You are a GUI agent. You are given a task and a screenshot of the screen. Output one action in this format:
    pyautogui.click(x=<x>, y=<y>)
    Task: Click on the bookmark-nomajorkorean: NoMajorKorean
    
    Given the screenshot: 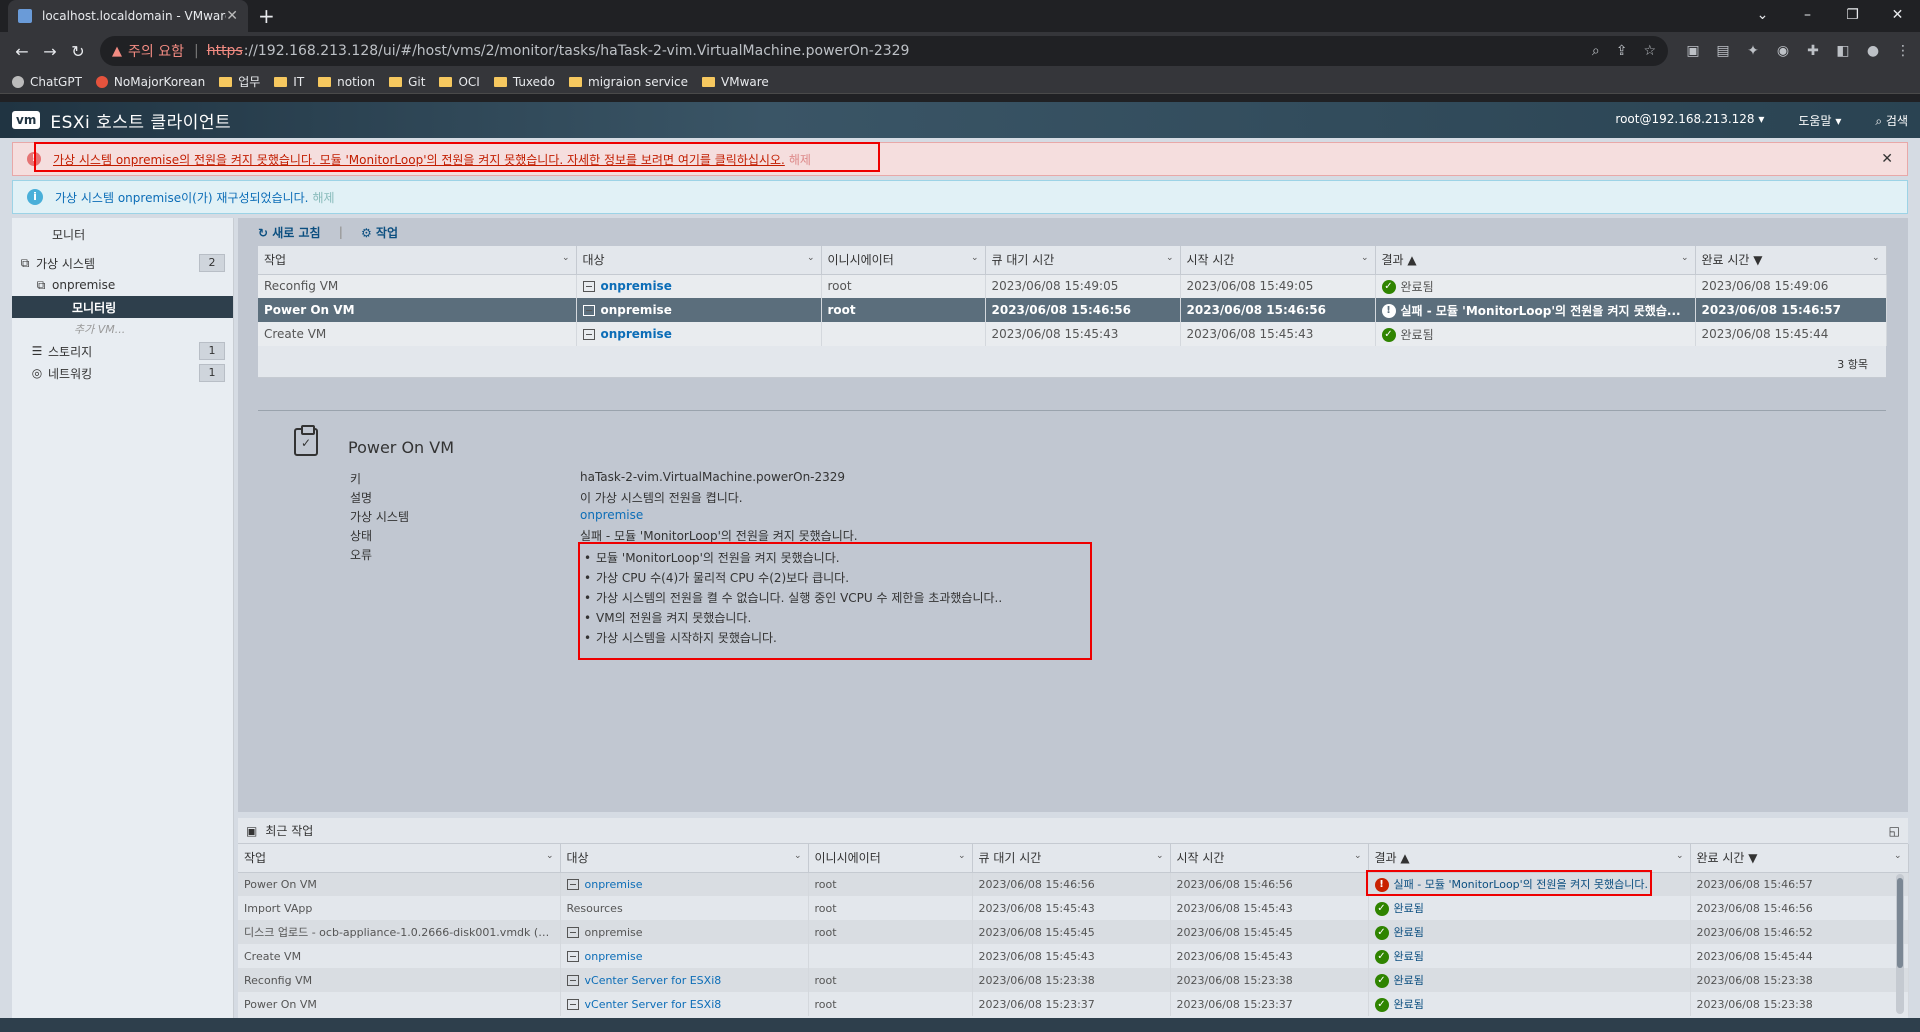 What is the action you would take?
    pyautogui.click(x=150, y=82)
    